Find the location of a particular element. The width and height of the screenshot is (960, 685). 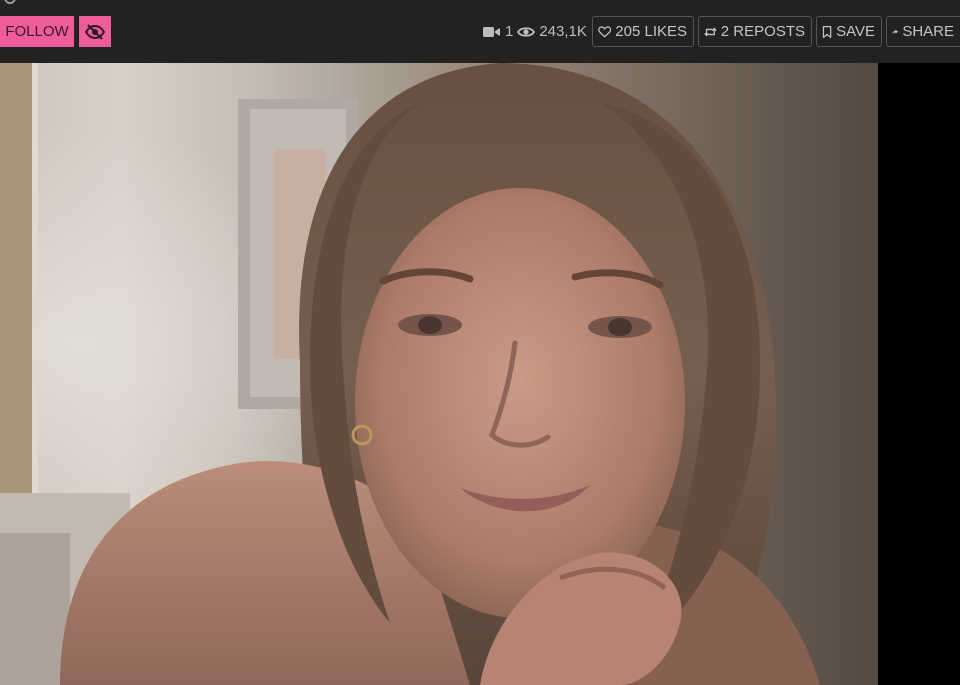

save-button: SAVE is located at coordinates (849, 31).